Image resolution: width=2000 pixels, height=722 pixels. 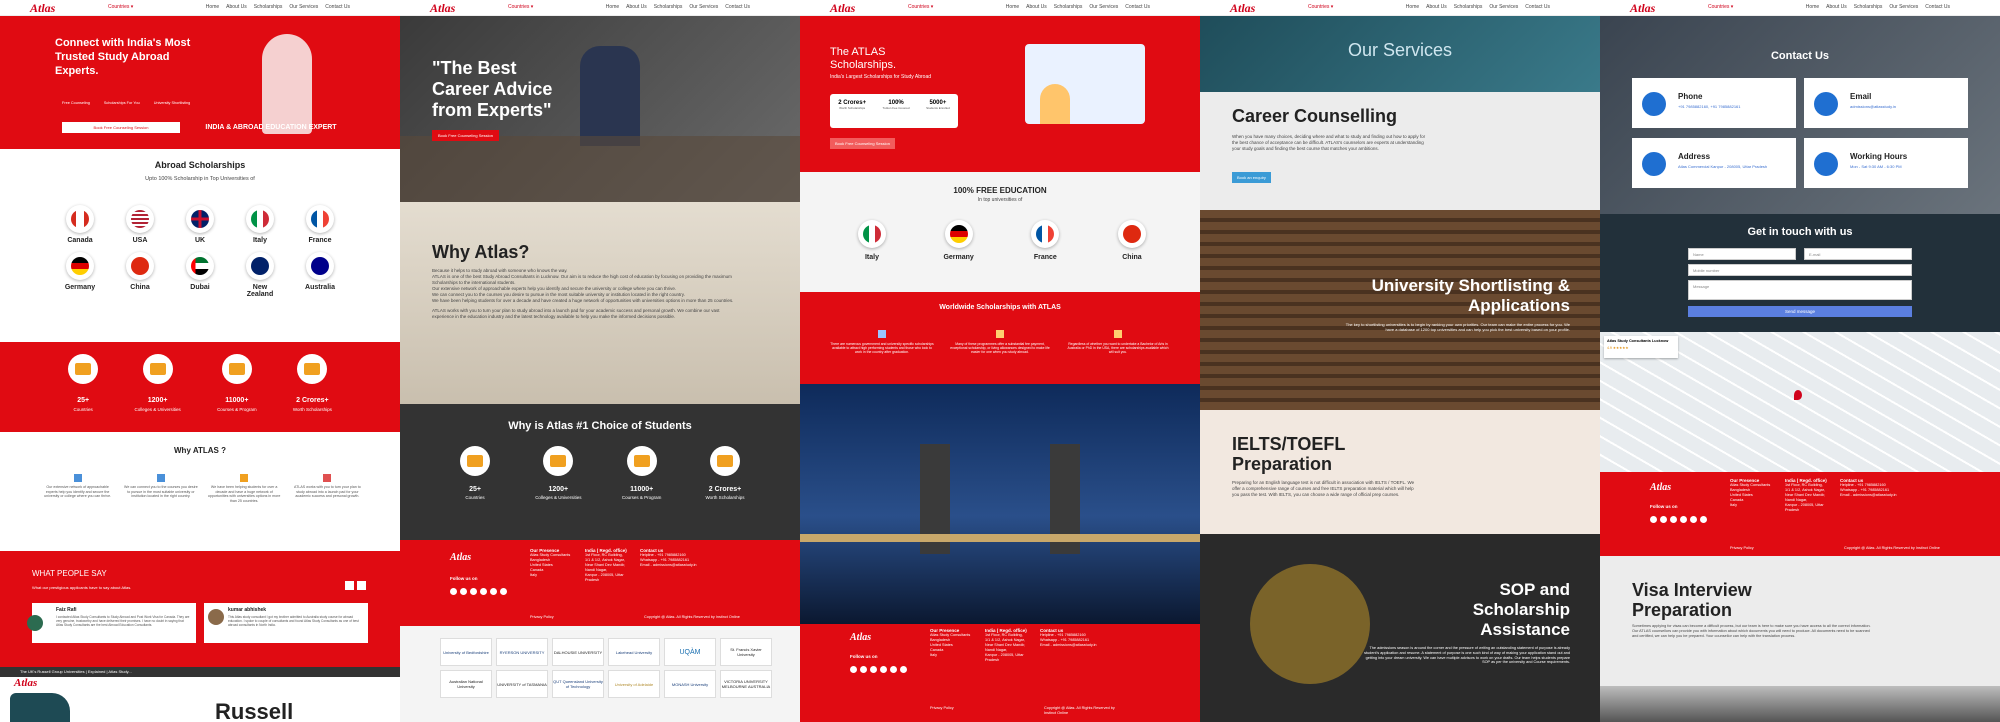 I want to click on card-title: Address, so click(x=1694, y=156).